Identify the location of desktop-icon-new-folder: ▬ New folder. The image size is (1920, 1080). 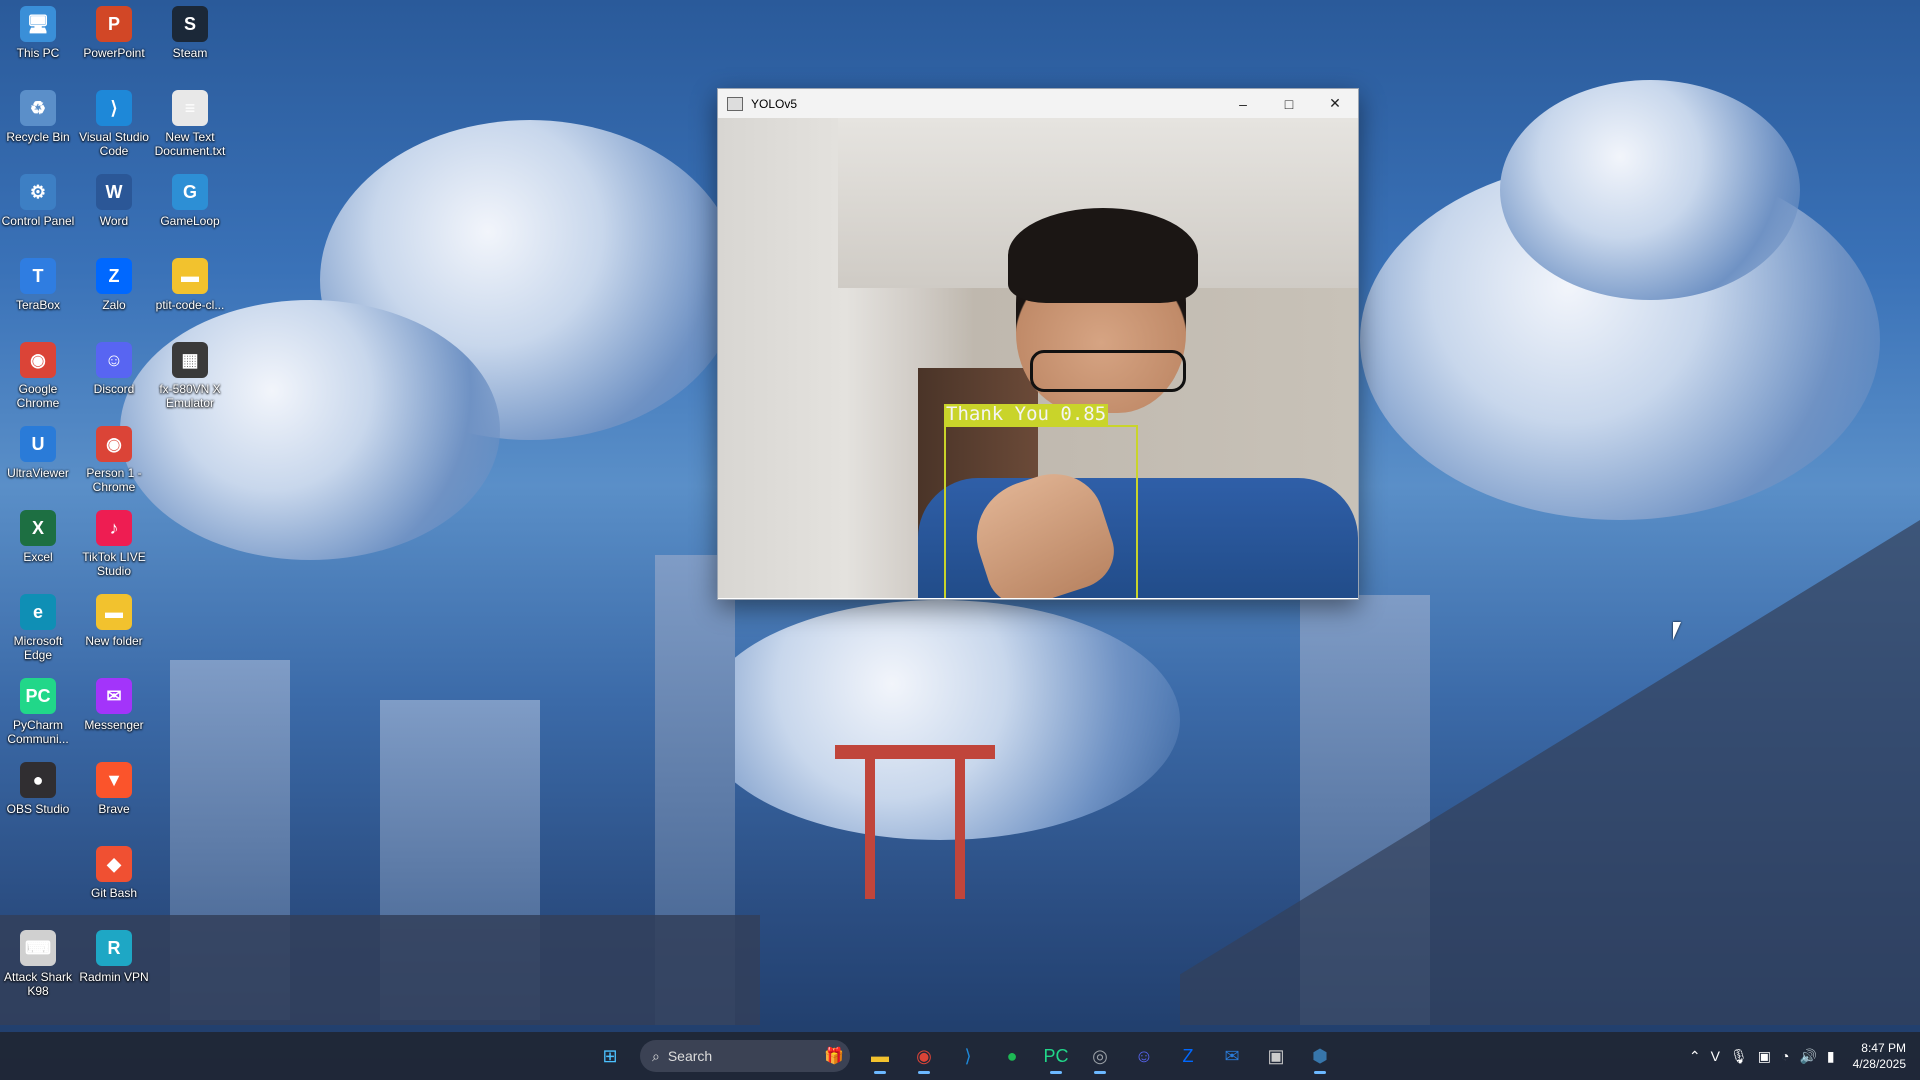
(114, 618).